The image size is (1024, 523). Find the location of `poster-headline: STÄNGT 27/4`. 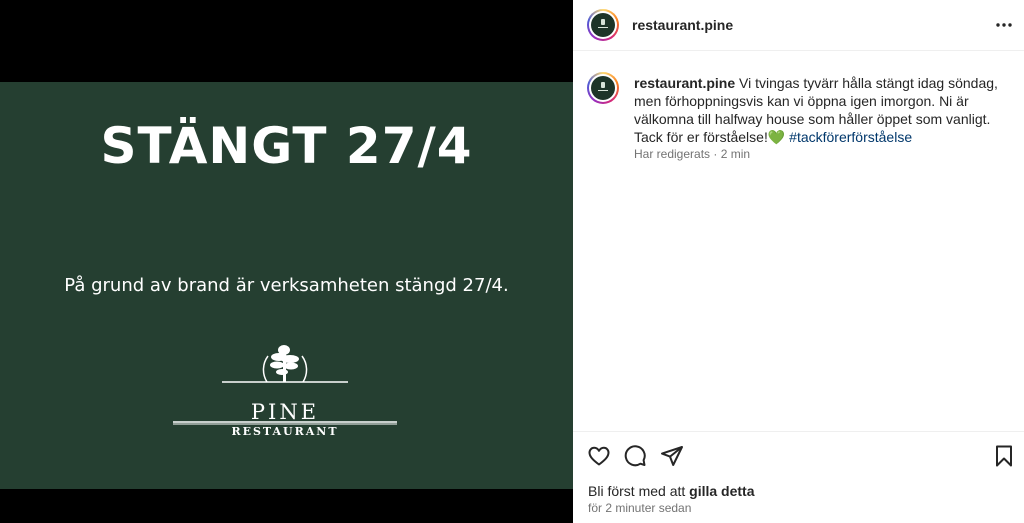

poster-headline: STÄNGT 27/4 is located at coordinates (286, 146).